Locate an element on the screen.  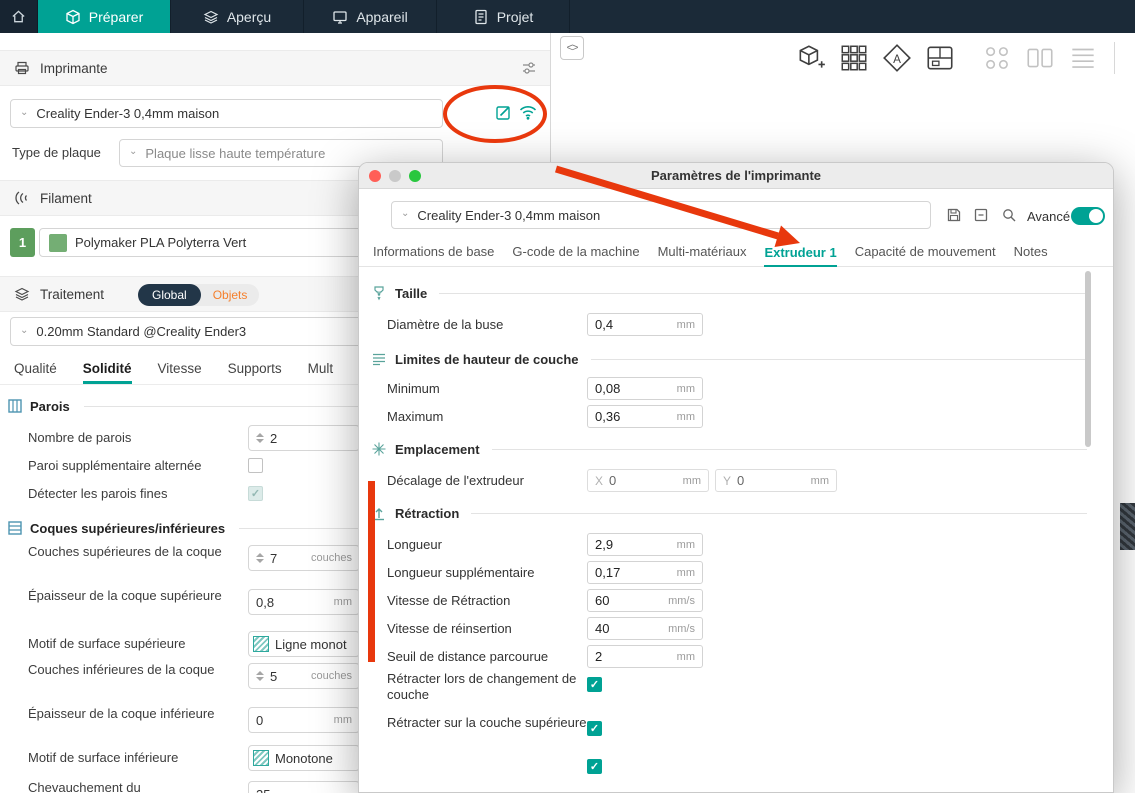
retraction-length-input: 2,9 mm is located at coordinates (645, 544).